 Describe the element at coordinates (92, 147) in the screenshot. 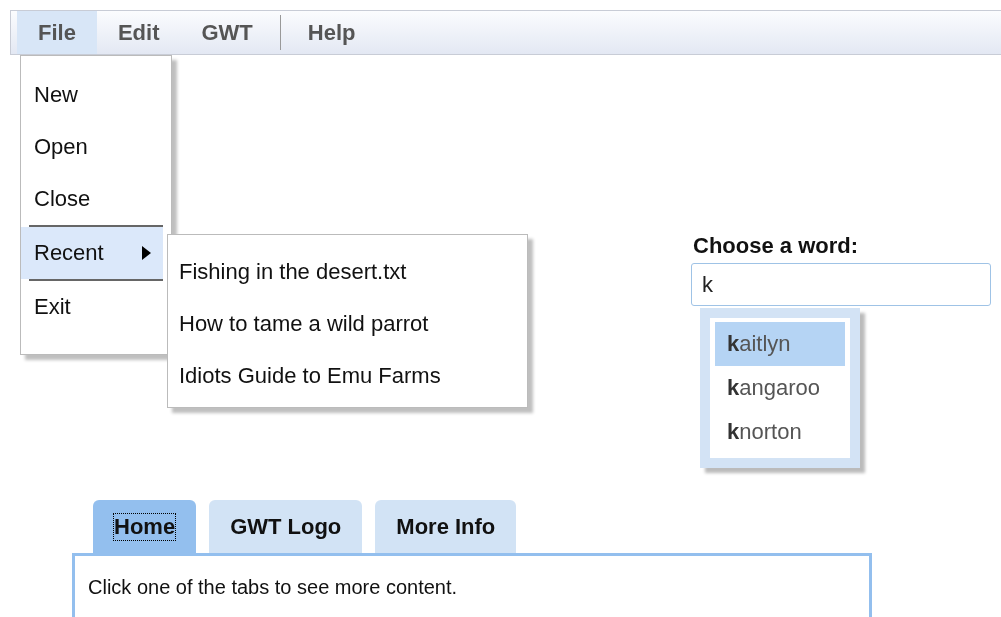

I see `menu-item: Open` at that location.